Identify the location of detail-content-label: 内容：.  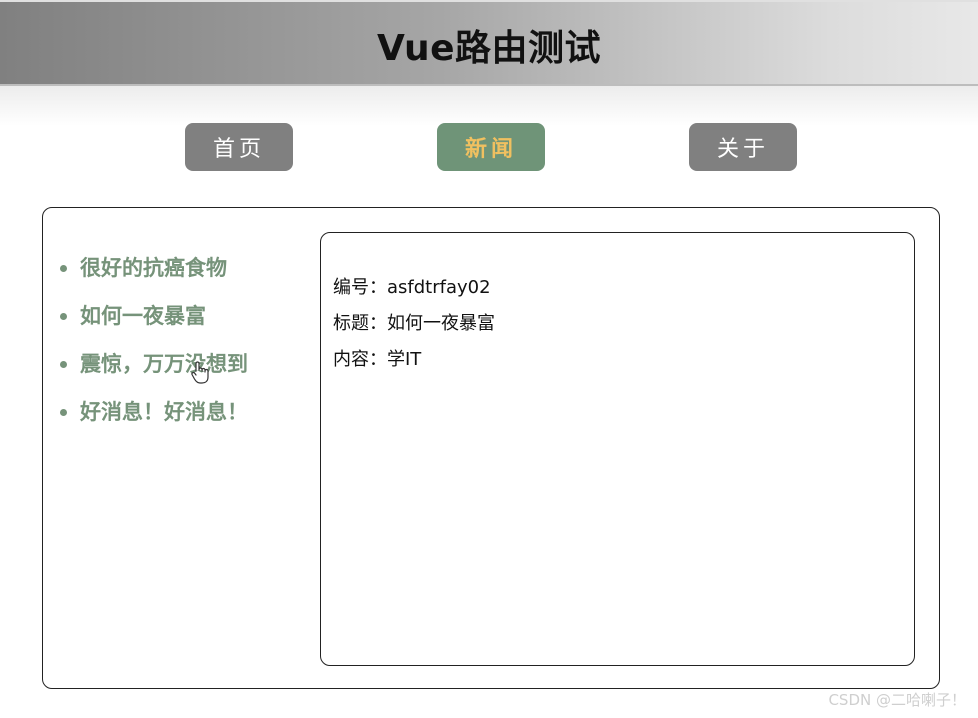
(360, 359).